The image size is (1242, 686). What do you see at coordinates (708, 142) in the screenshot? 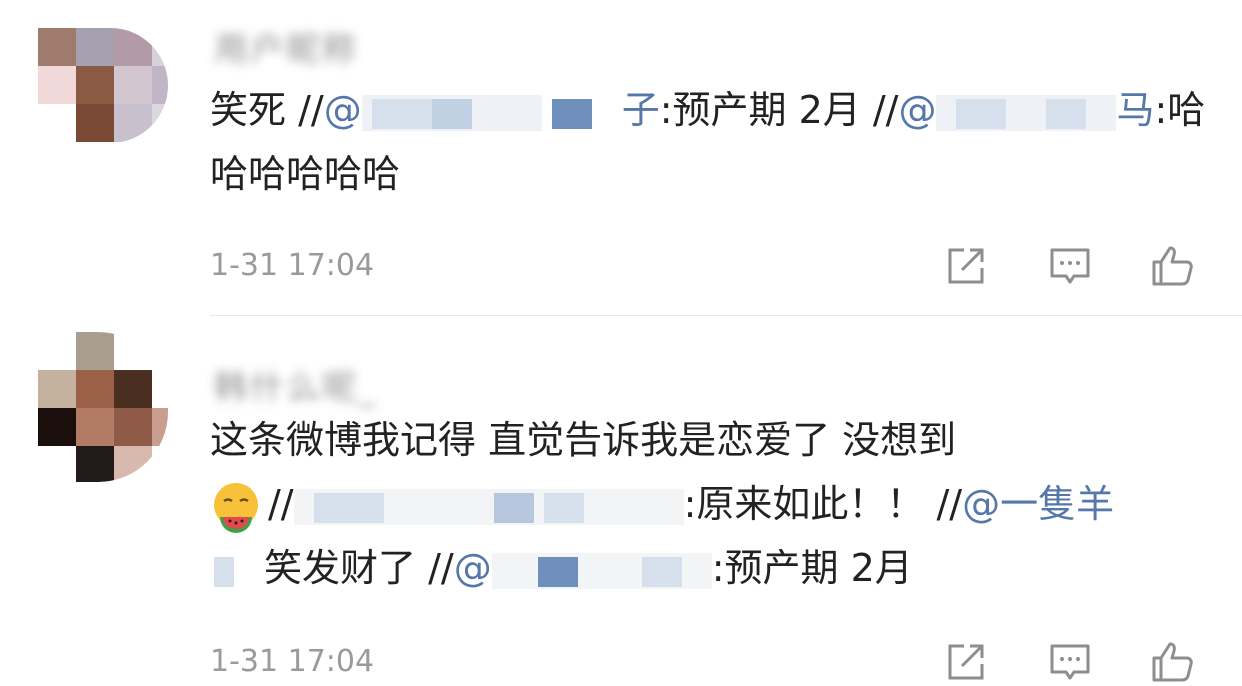
I see `comment-text: 笑死 //@ 子:预产期 2月 //@ 马:哈 哈哈哈哈哈` at bounding box center [708, 142].